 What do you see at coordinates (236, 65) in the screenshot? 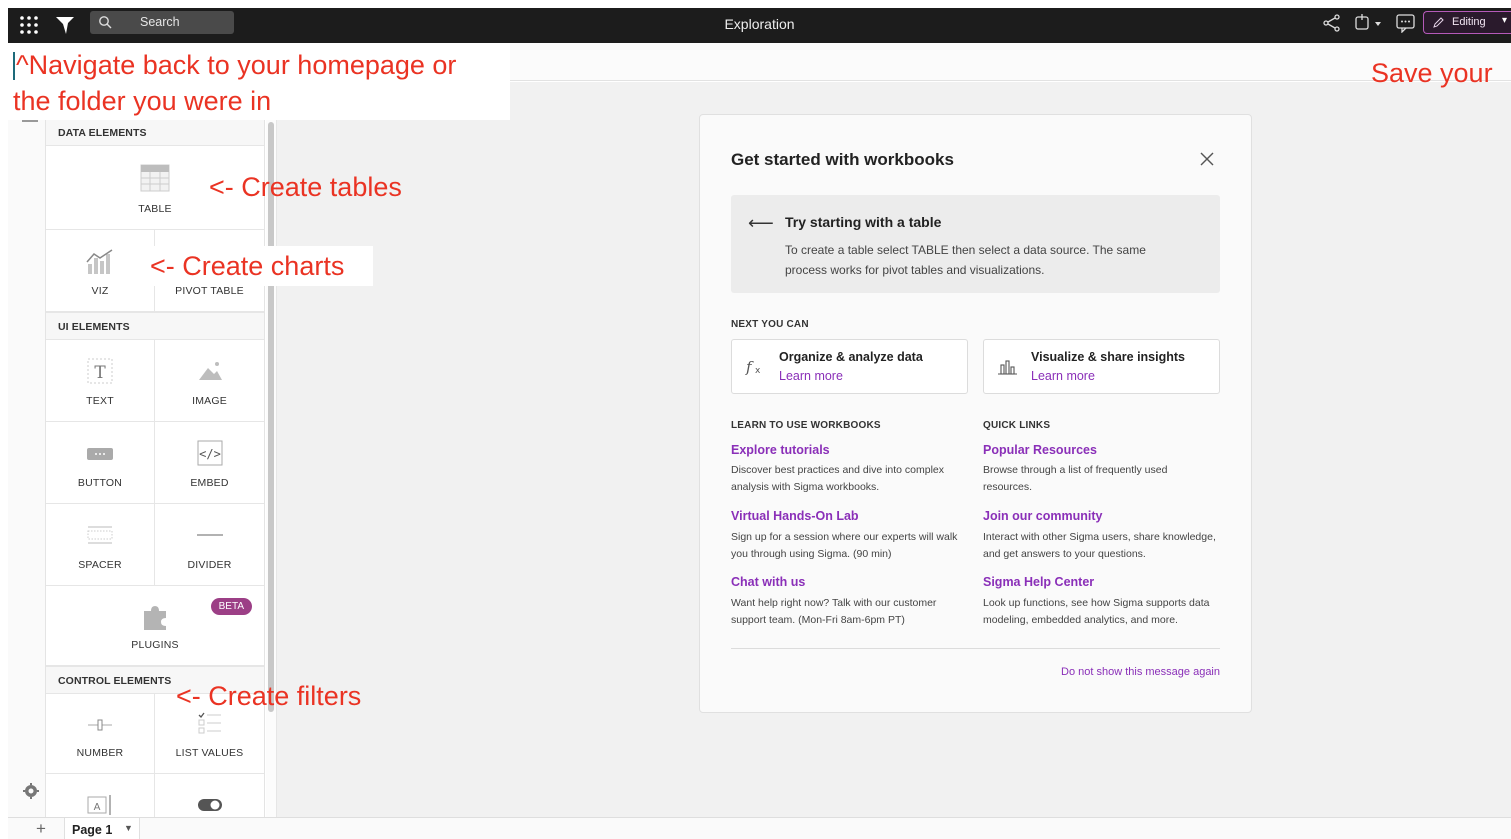
I see `annotation-navigate-line1: ^Navigate back to your homepage or` at bounding box center [236, 65].